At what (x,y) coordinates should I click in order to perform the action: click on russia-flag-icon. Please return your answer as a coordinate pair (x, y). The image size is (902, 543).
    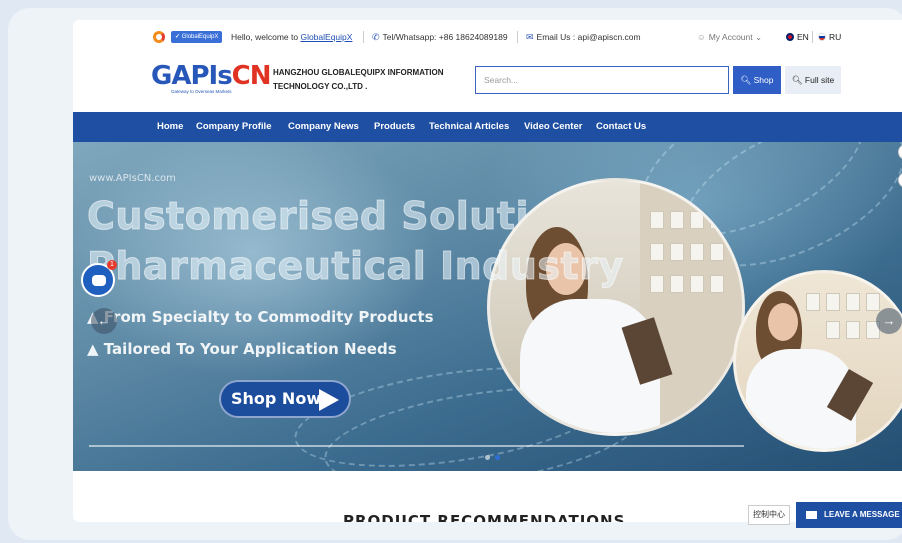
    Looking at the image, I should click on (822, 37).